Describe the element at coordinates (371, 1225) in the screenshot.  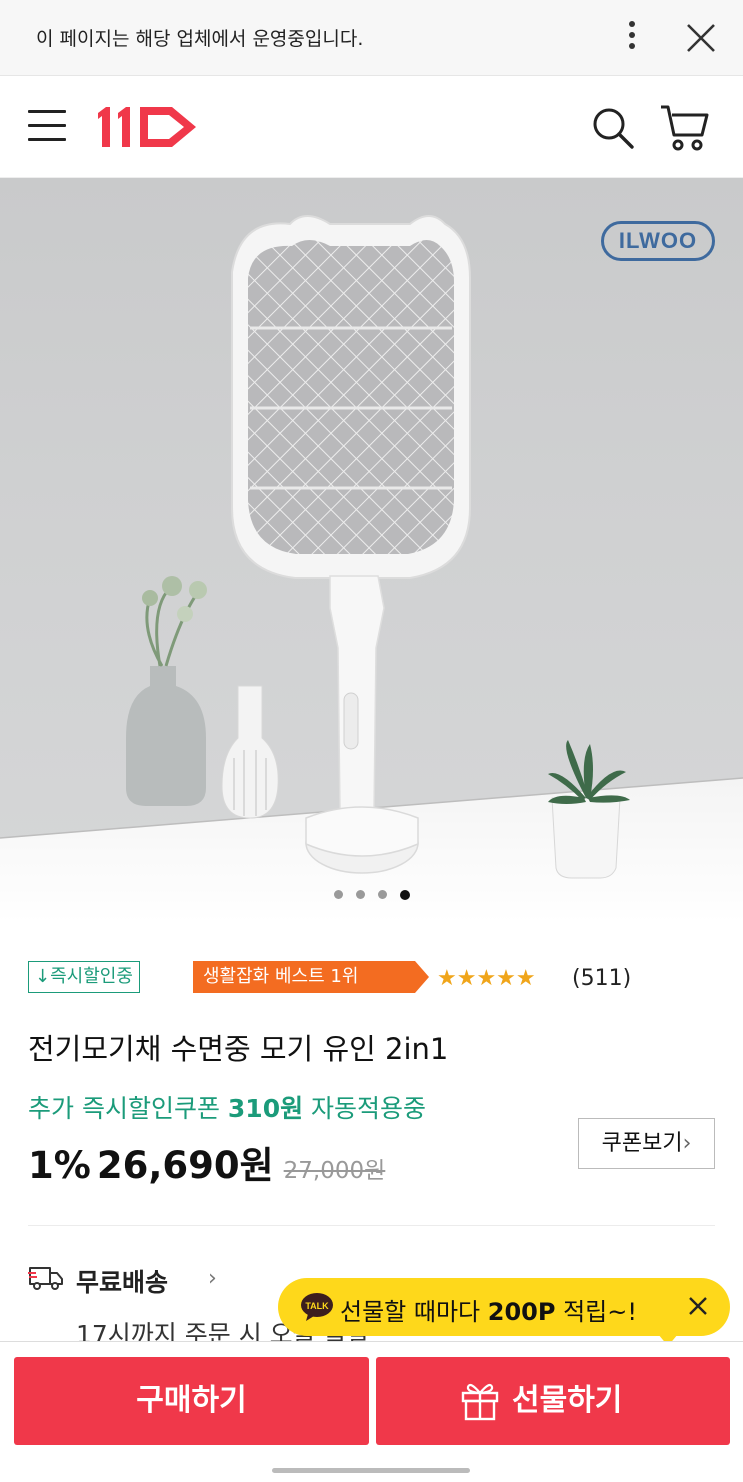
I see `divider` at that location.